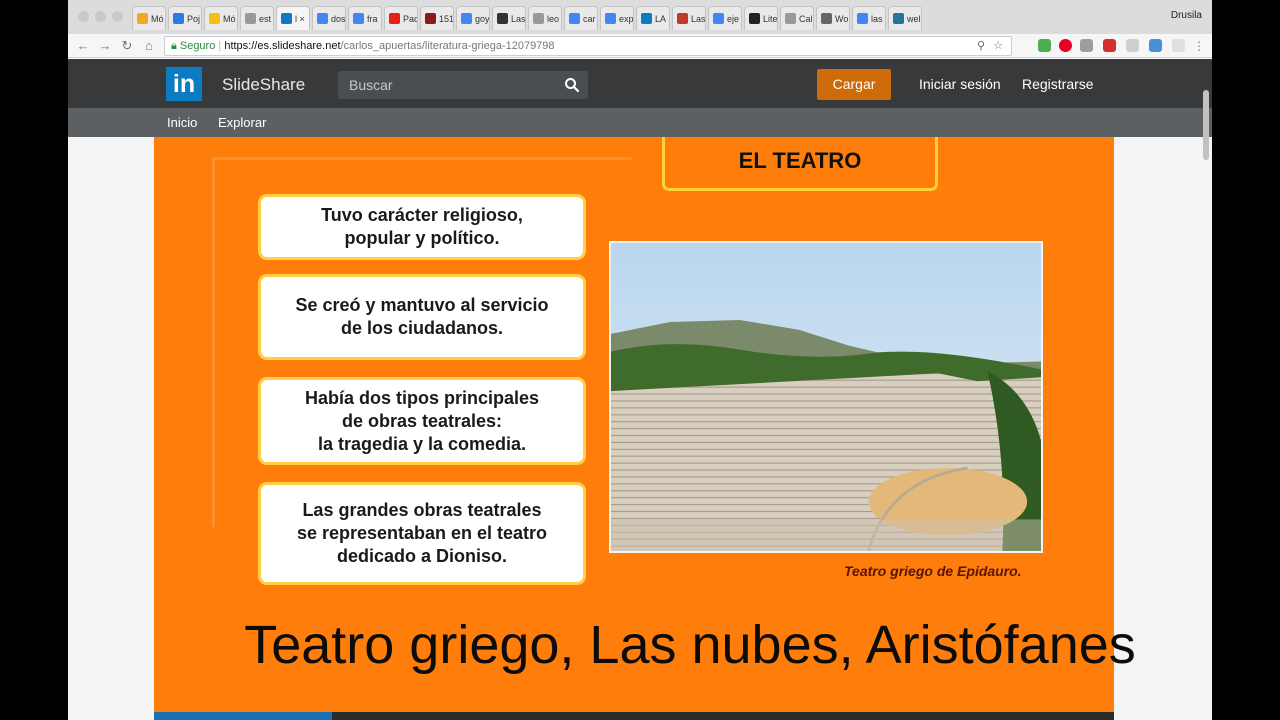 The image size is (1280, 720). I want to click on secure-label: Seguro, so click(197, 46).